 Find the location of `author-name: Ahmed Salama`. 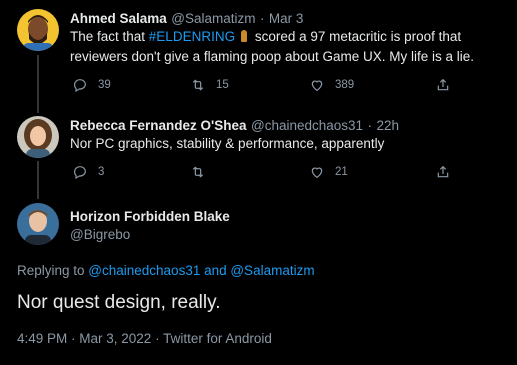

author-name: Ahmed Salama is located at coordinates (118, 18).